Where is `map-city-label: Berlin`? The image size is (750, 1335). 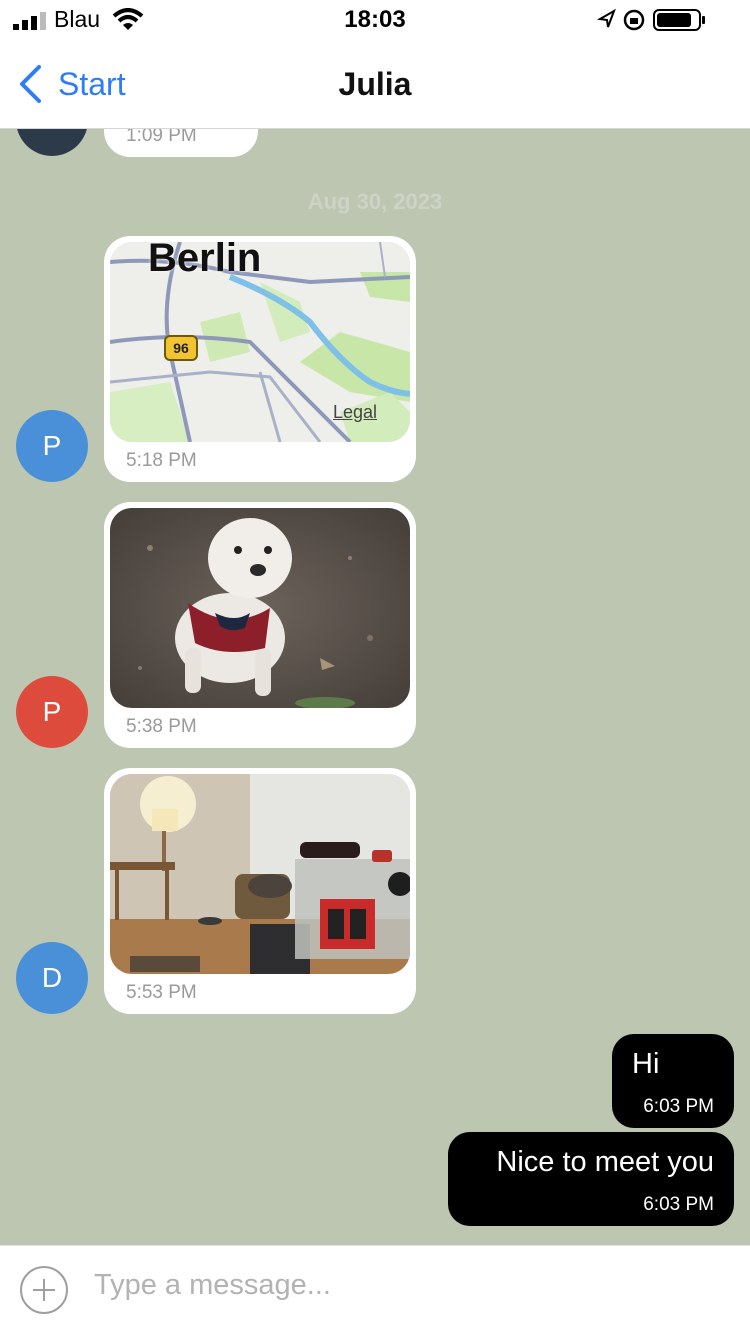
map-city-label: Berlin is located at coordinates (205, 261).